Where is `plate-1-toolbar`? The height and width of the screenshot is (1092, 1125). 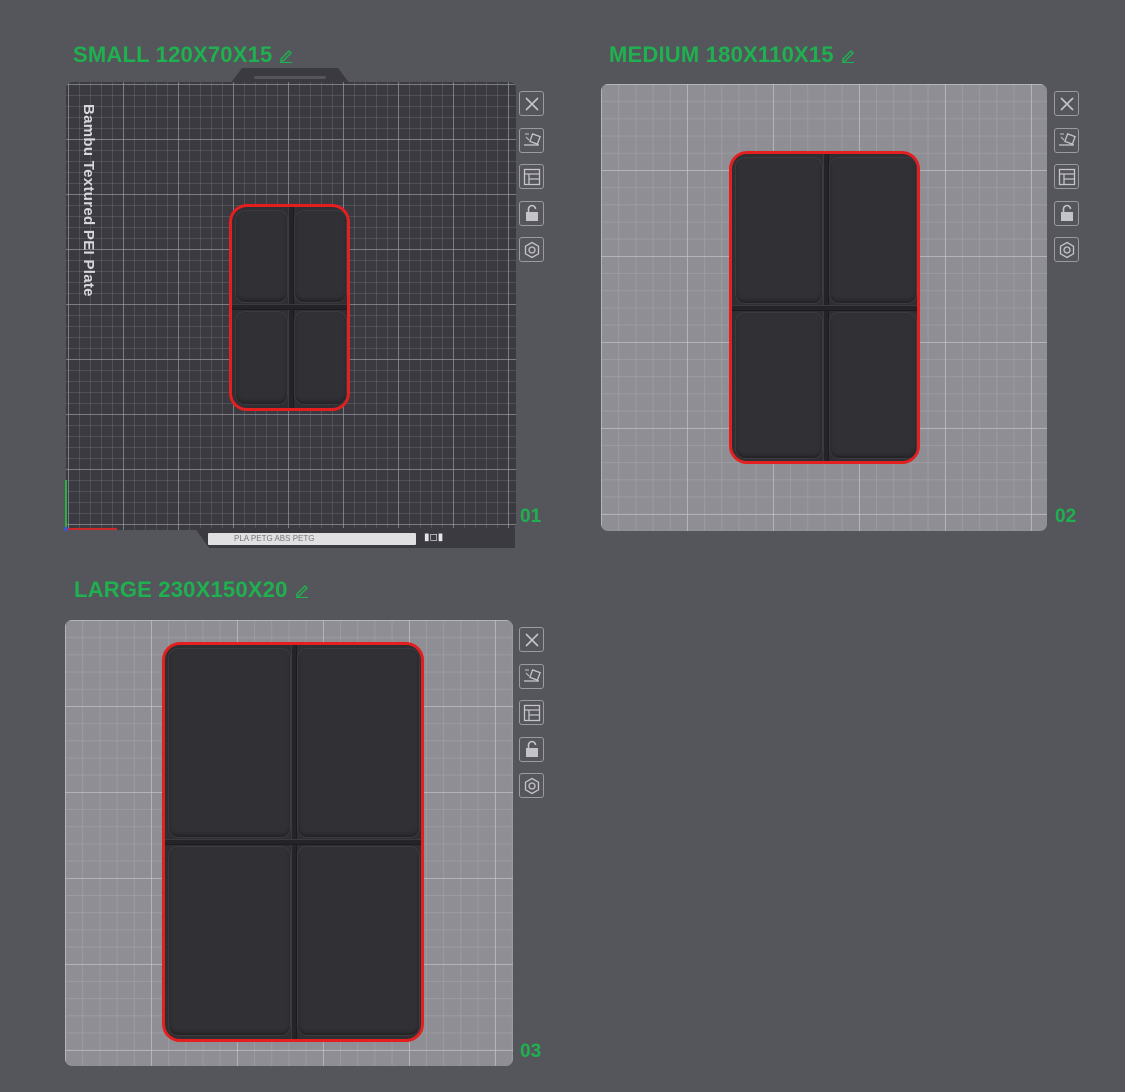 plate-1-toolbar is located at coordinates (532, 182).